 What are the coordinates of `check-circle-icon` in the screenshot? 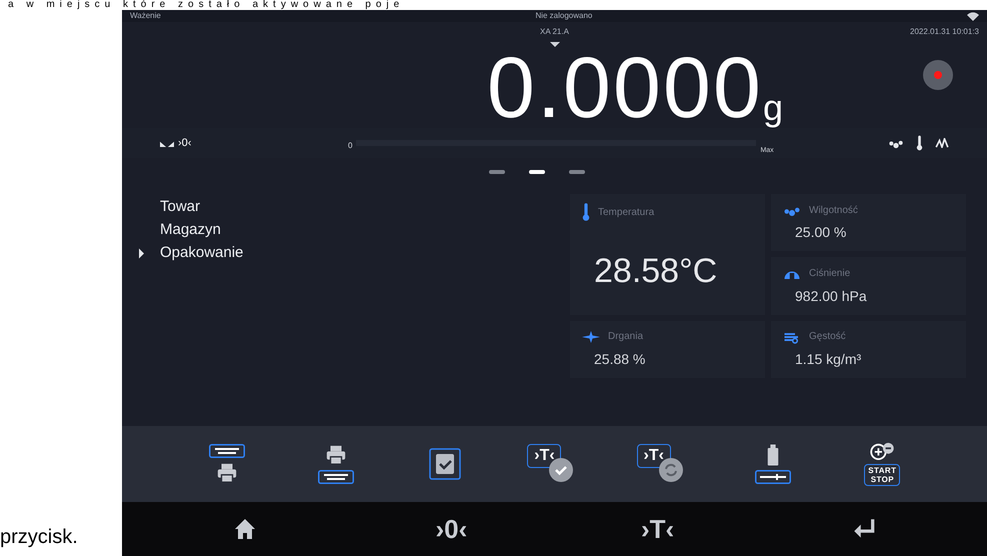 It's located at (561, 470).